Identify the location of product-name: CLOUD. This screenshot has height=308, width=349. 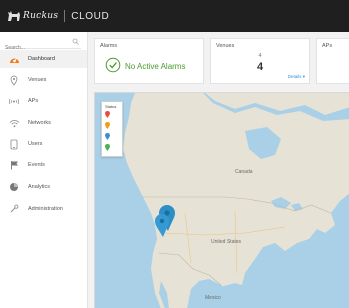
(90, 16).